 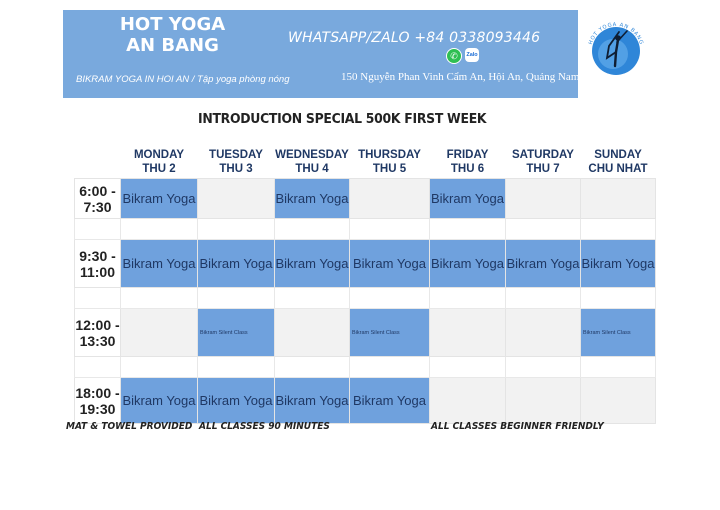 What do you see at coordinates (389, 162) in the screenshot?
I see `day-header: THURSDAY THU 5` at bounding box center [389, 162].